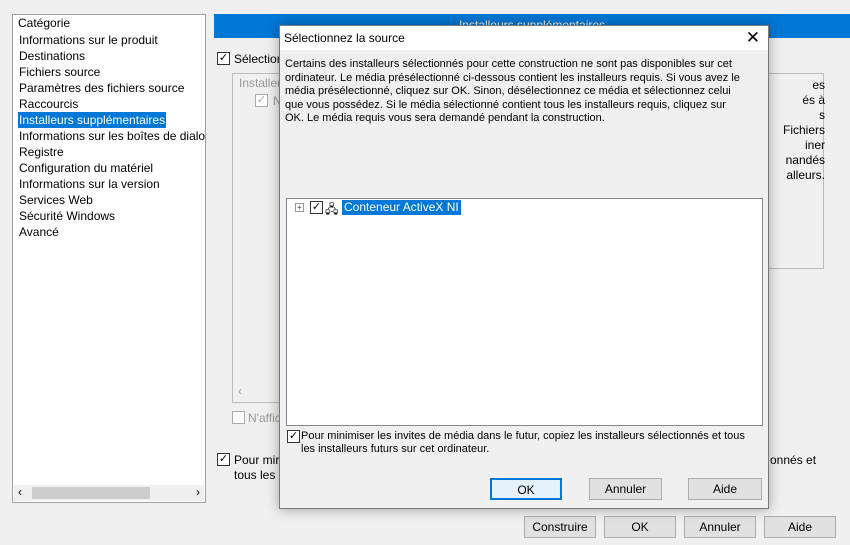 The image size is (850, 545). I want to click on category-header: Catégorie, so click(44, 23).